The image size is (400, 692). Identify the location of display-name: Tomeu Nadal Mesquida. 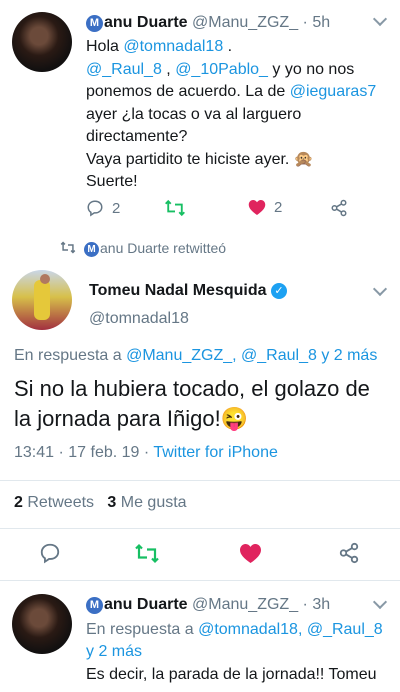
(178, 290).